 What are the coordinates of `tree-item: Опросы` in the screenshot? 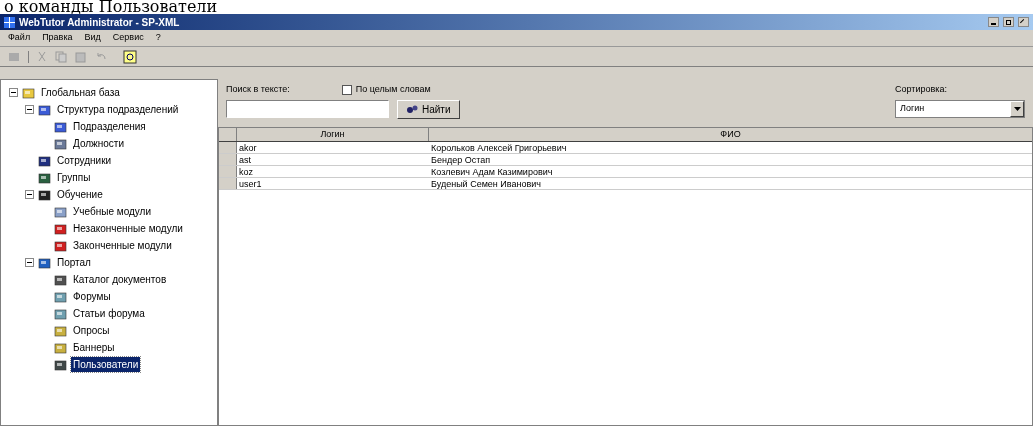 It's located at (91, 330).